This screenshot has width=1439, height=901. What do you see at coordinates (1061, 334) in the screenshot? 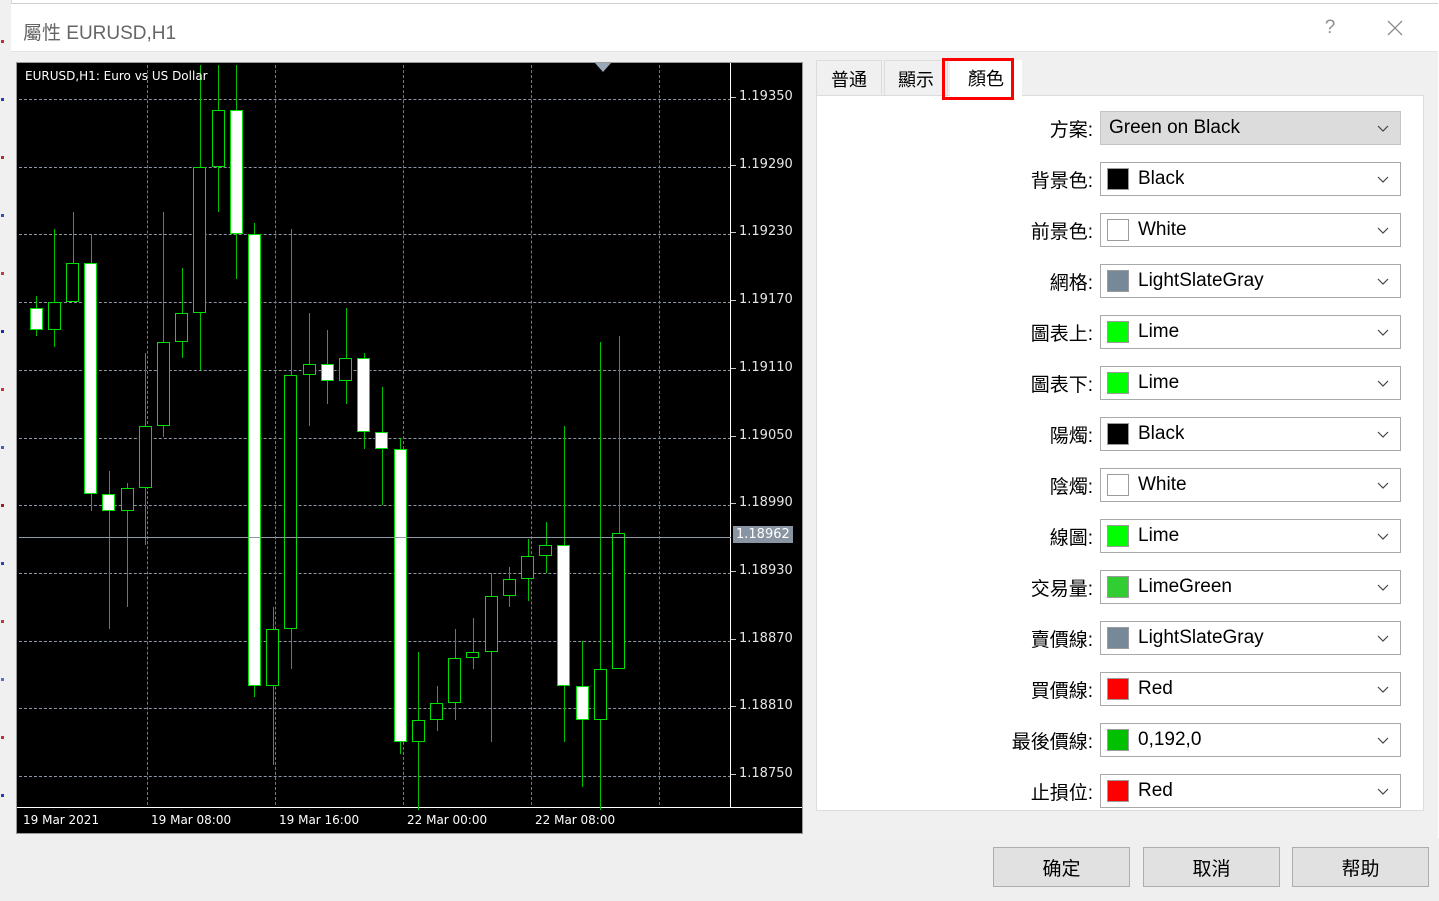
I see `color-row-label: 圖表上:` at bounding box center [1061, 334].